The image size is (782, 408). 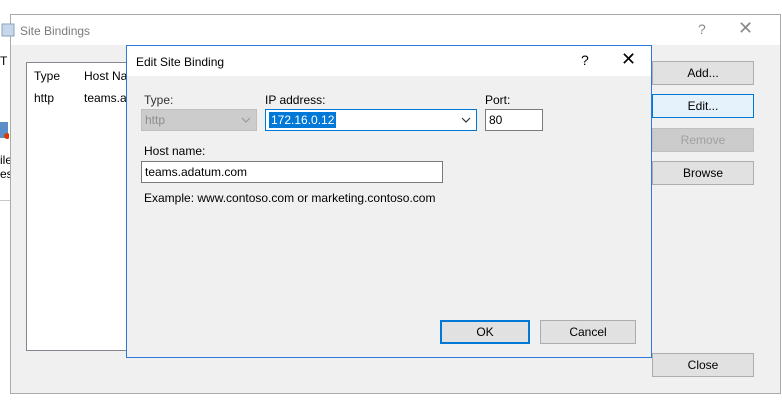 I want to click on port-label: Port:, so click(x=498, y=100).